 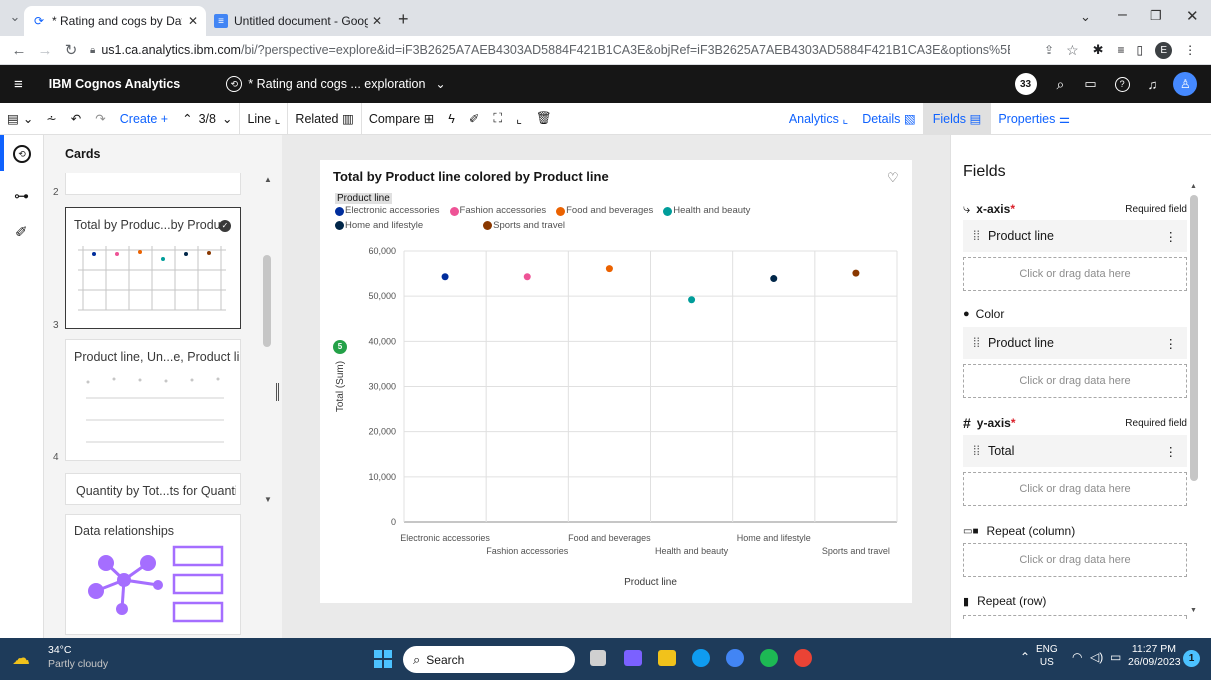 I want to click on line-button: Line ⌞, so click(x=263, y=119).